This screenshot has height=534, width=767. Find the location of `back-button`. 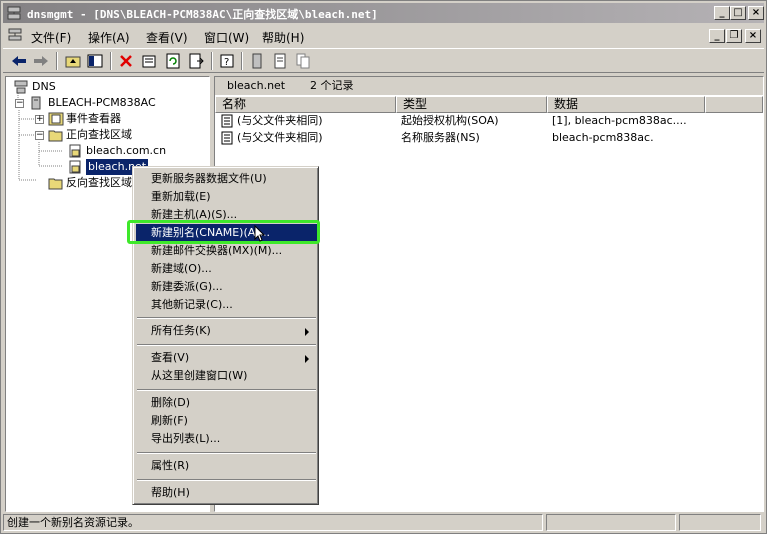

back-button is located at coordinates (19, 61).